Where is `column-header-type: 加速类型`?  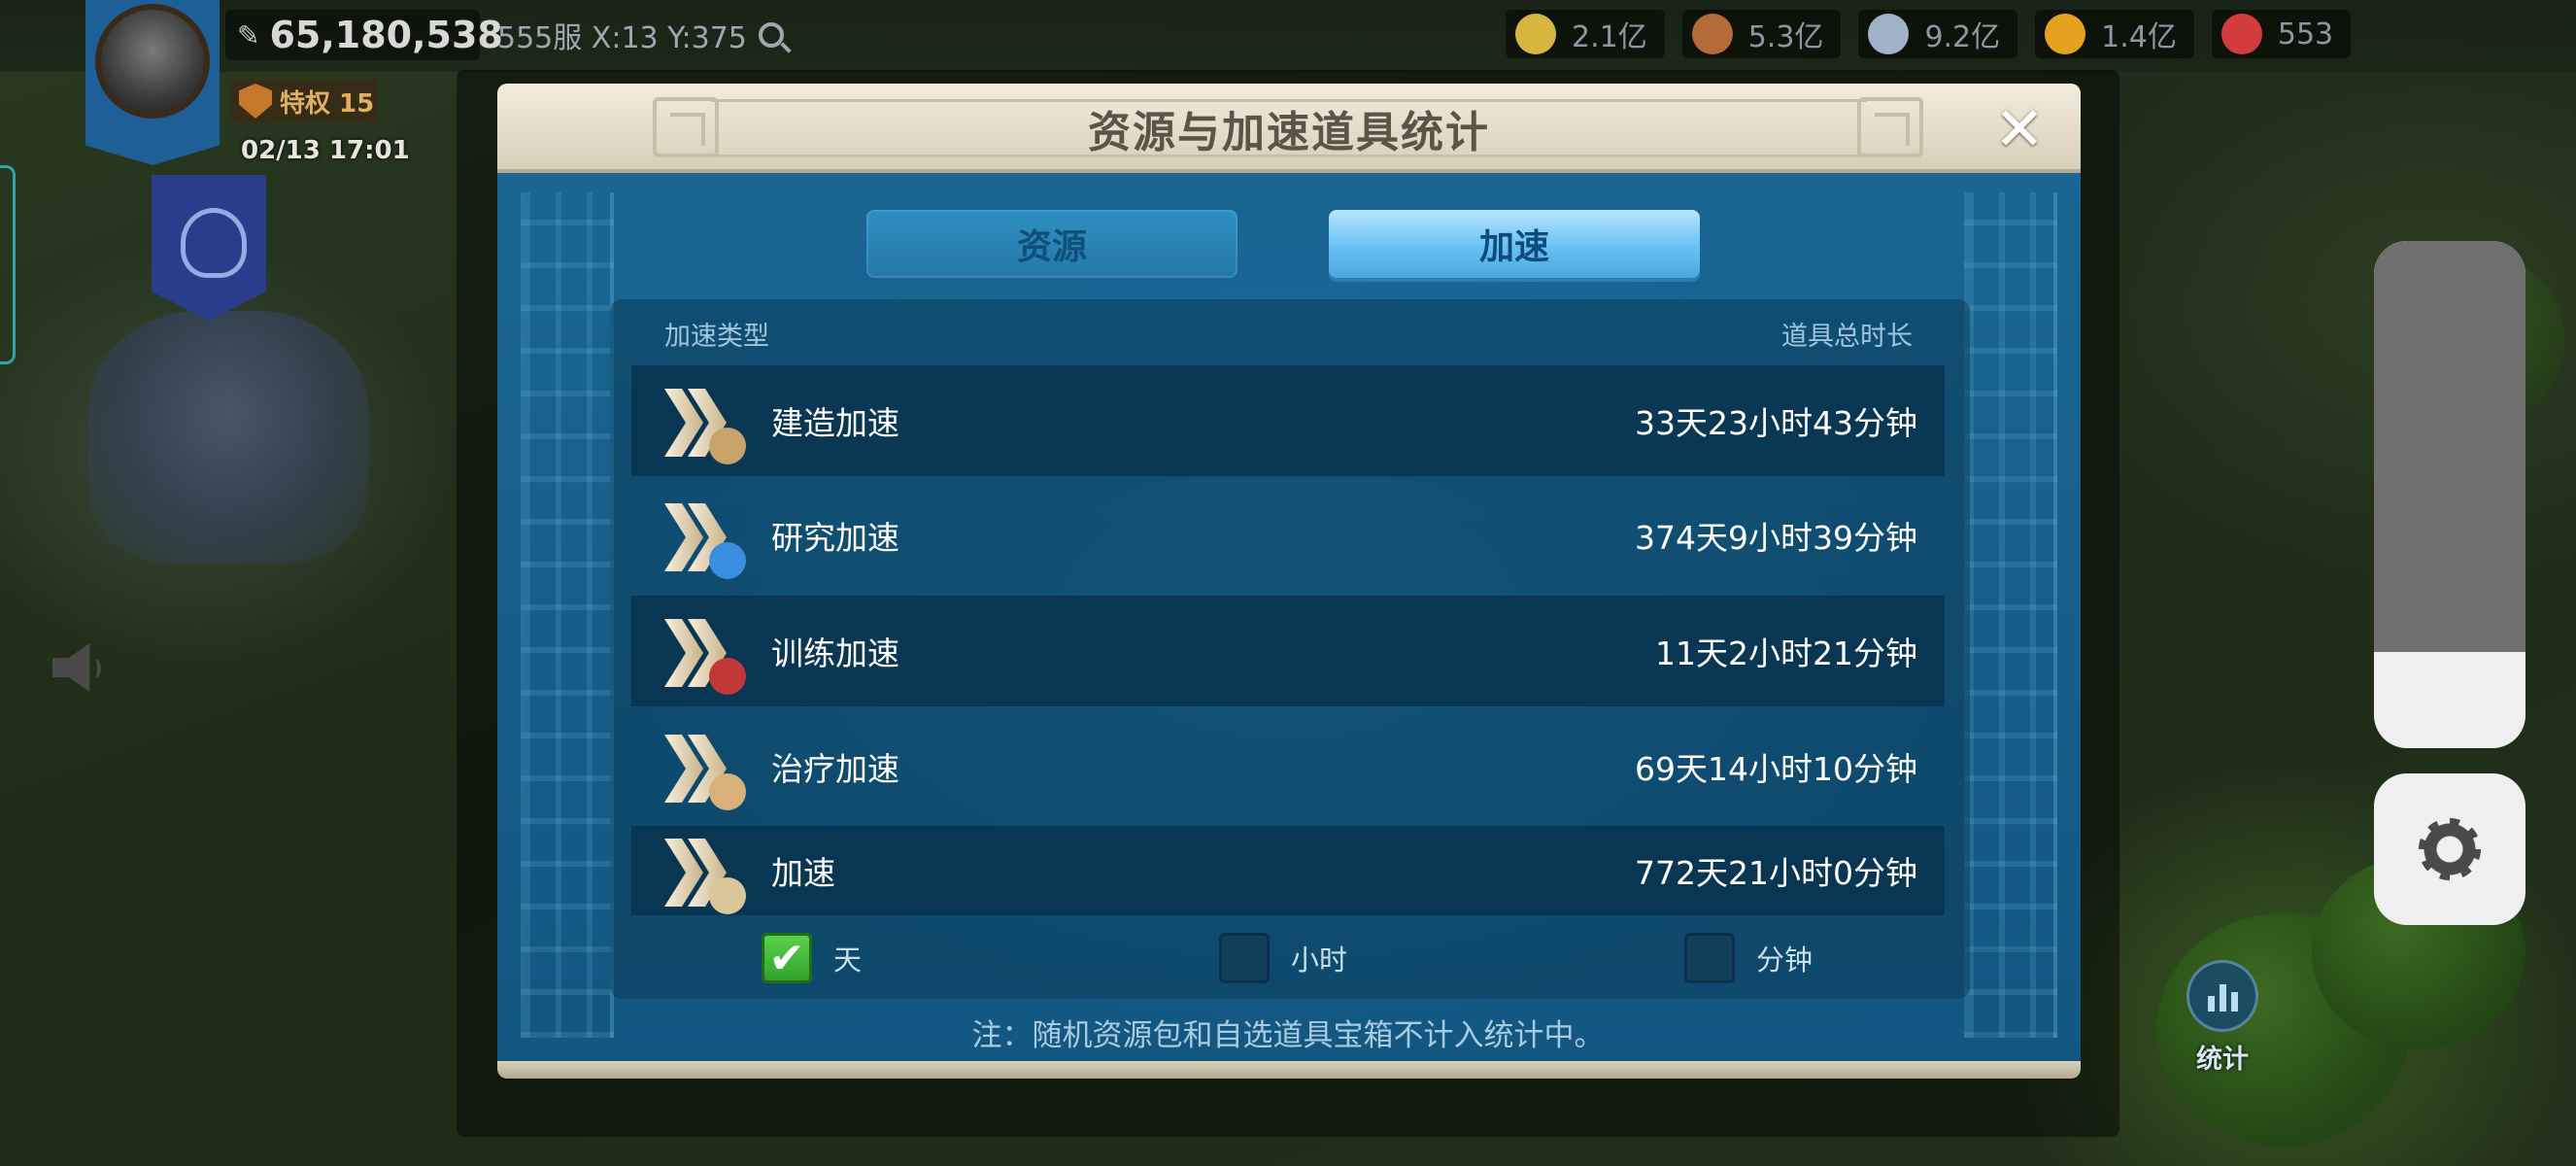
column-header-type: 加速类型 is located at coordinates (716, 337).